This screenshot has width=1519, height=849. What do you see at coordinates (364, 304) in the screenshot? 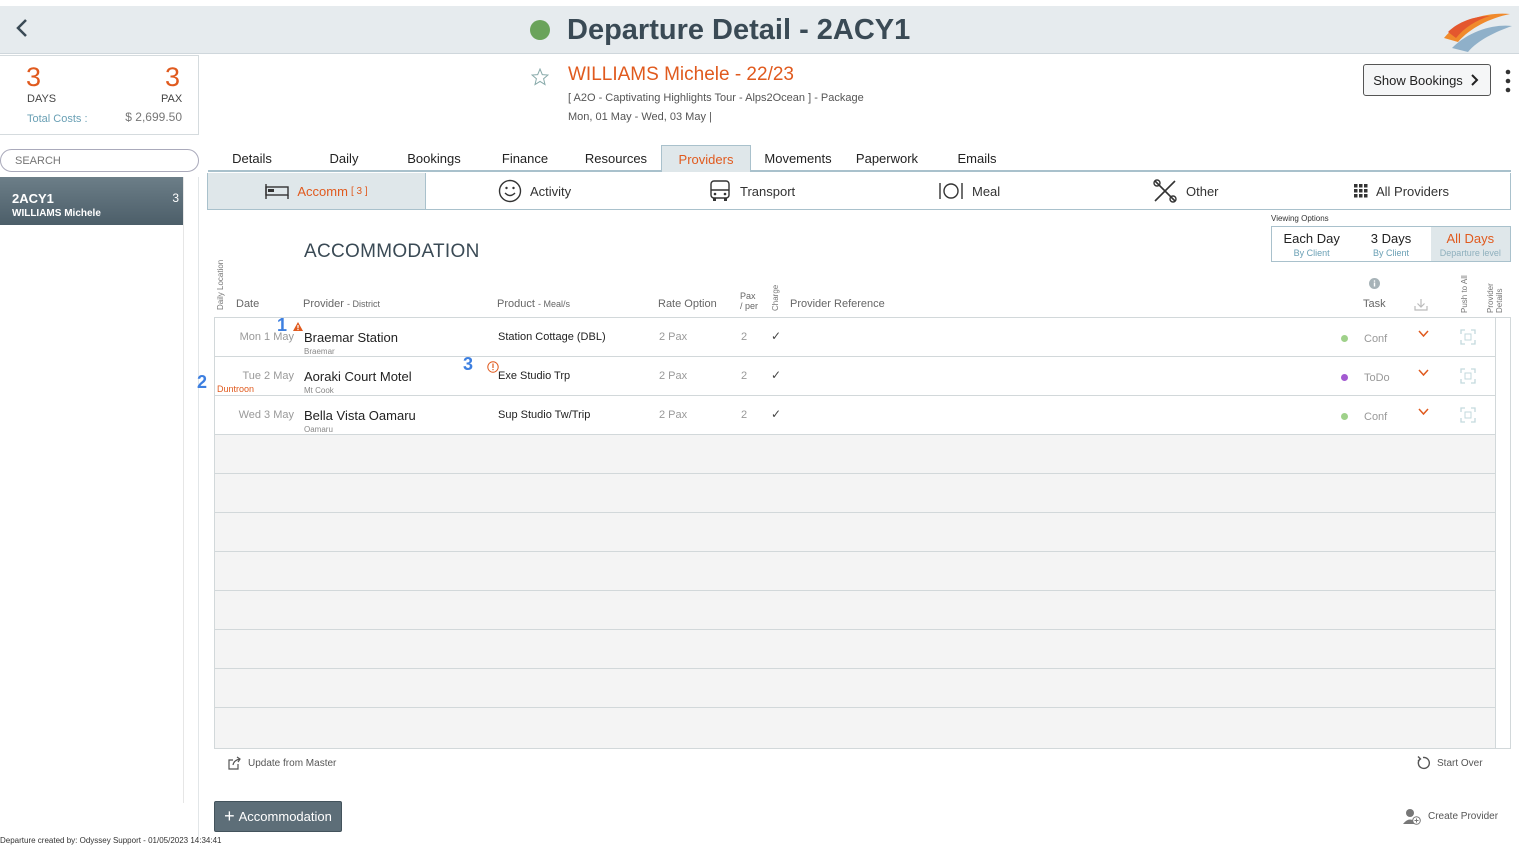
I see `column-district: - District` at bounding box center [364, 304].